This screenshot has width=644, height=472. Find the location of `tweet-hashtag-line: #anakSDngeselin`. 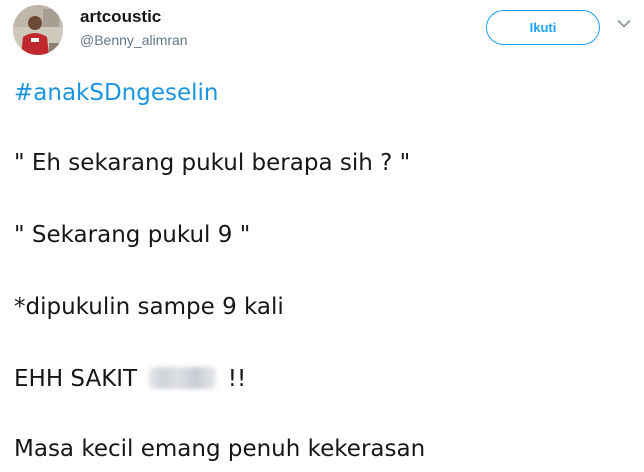

tweet-hashtag-line: #anakSDngeselin is located at coordinates (116, 93).